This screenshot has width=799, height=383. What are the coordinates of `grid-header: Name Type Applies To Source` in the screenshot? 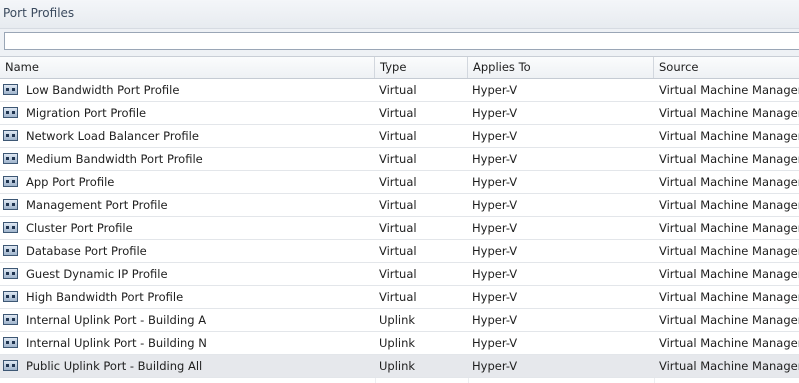 It's located at (399, 68).